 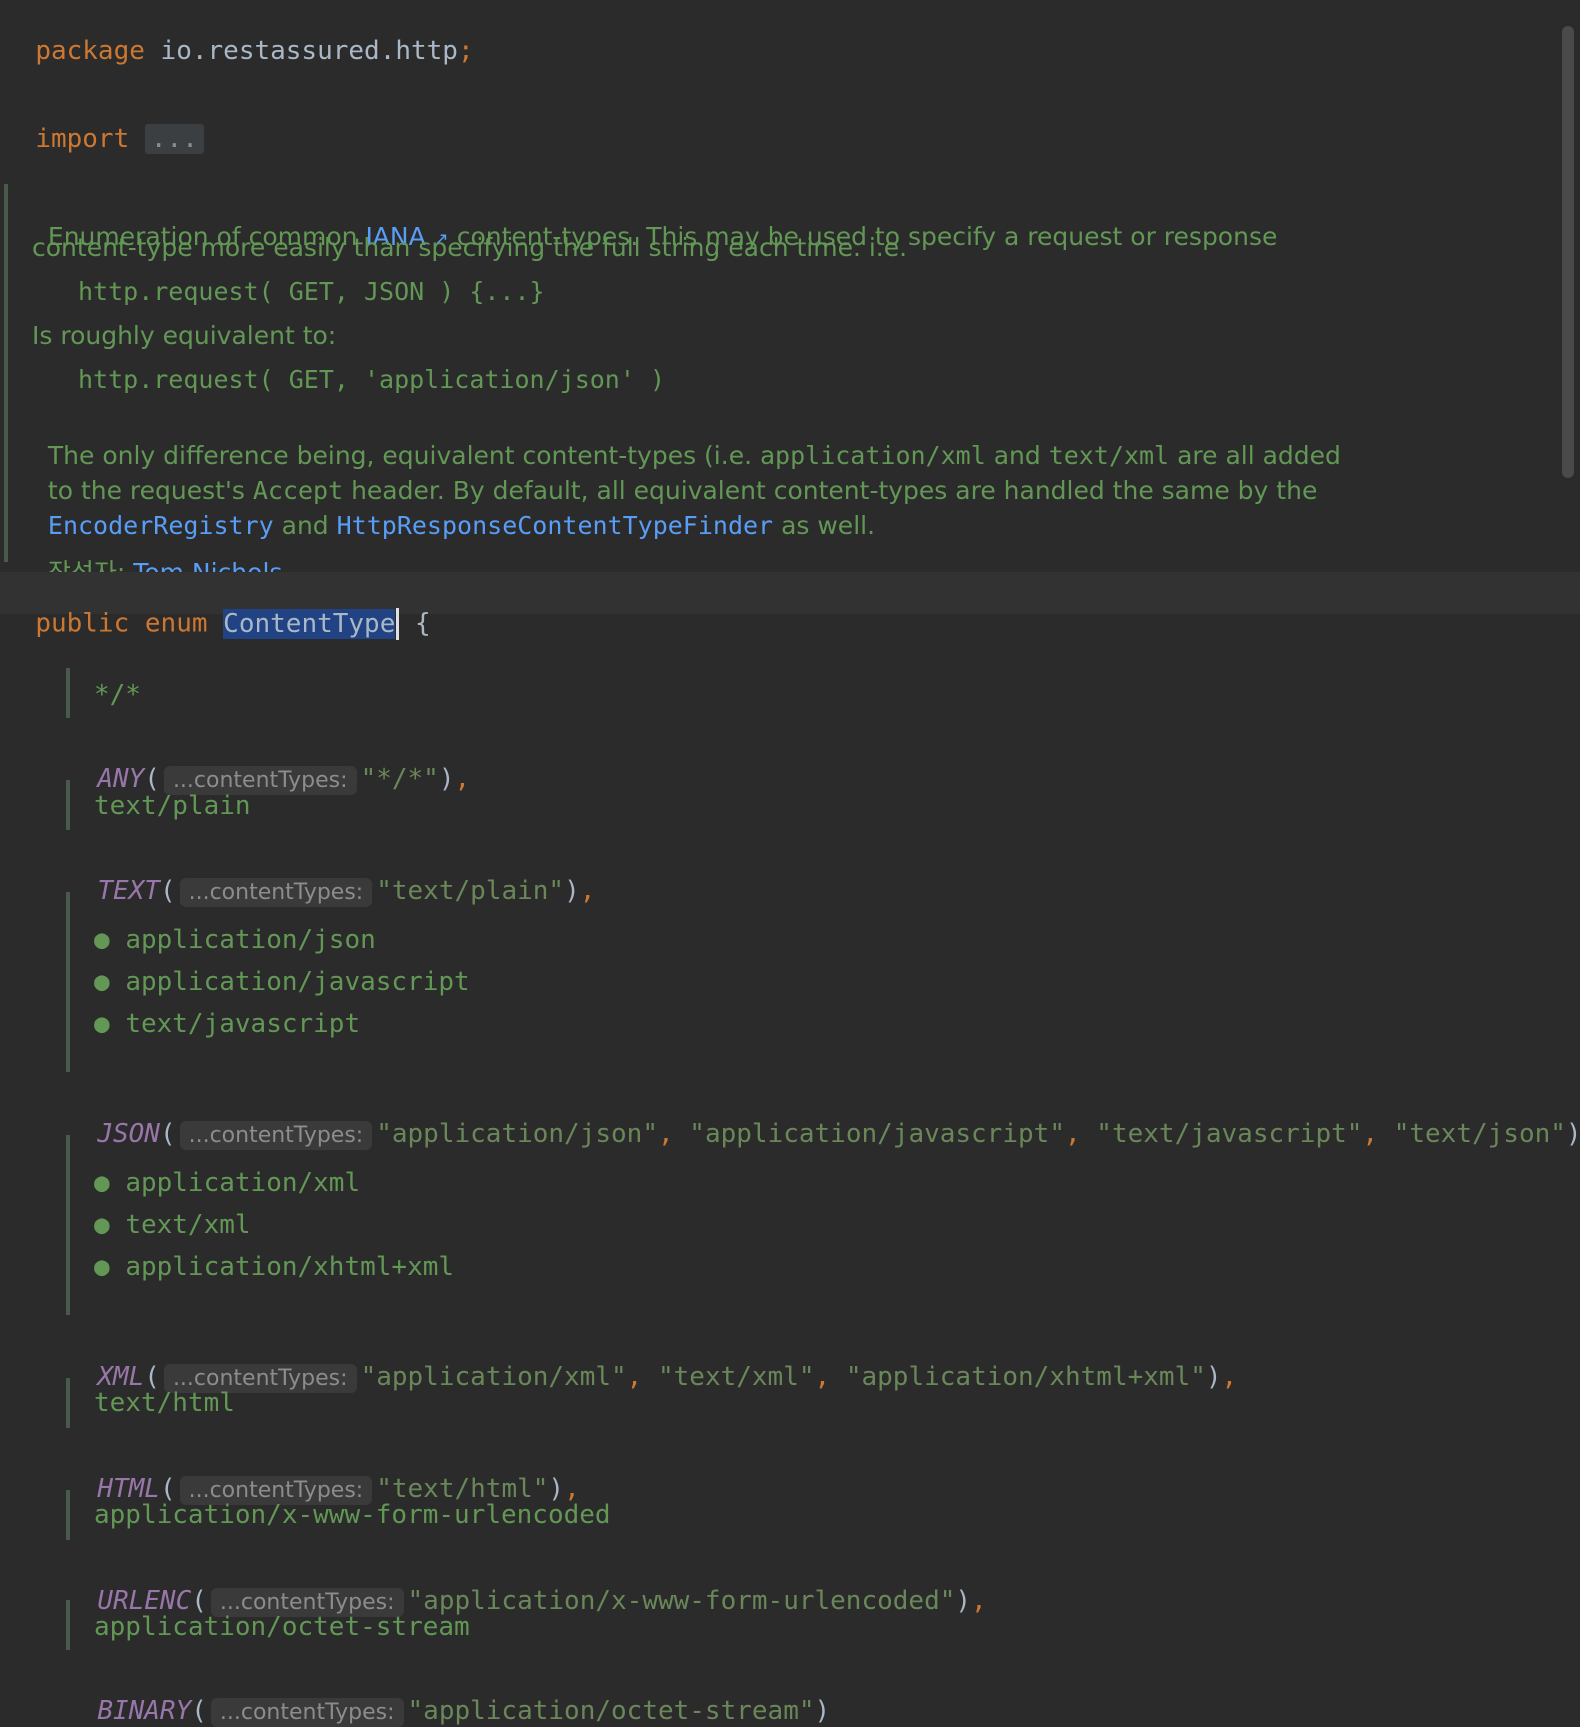 I want to click on string-literal: "text/plain", so click(x=470, y=891).